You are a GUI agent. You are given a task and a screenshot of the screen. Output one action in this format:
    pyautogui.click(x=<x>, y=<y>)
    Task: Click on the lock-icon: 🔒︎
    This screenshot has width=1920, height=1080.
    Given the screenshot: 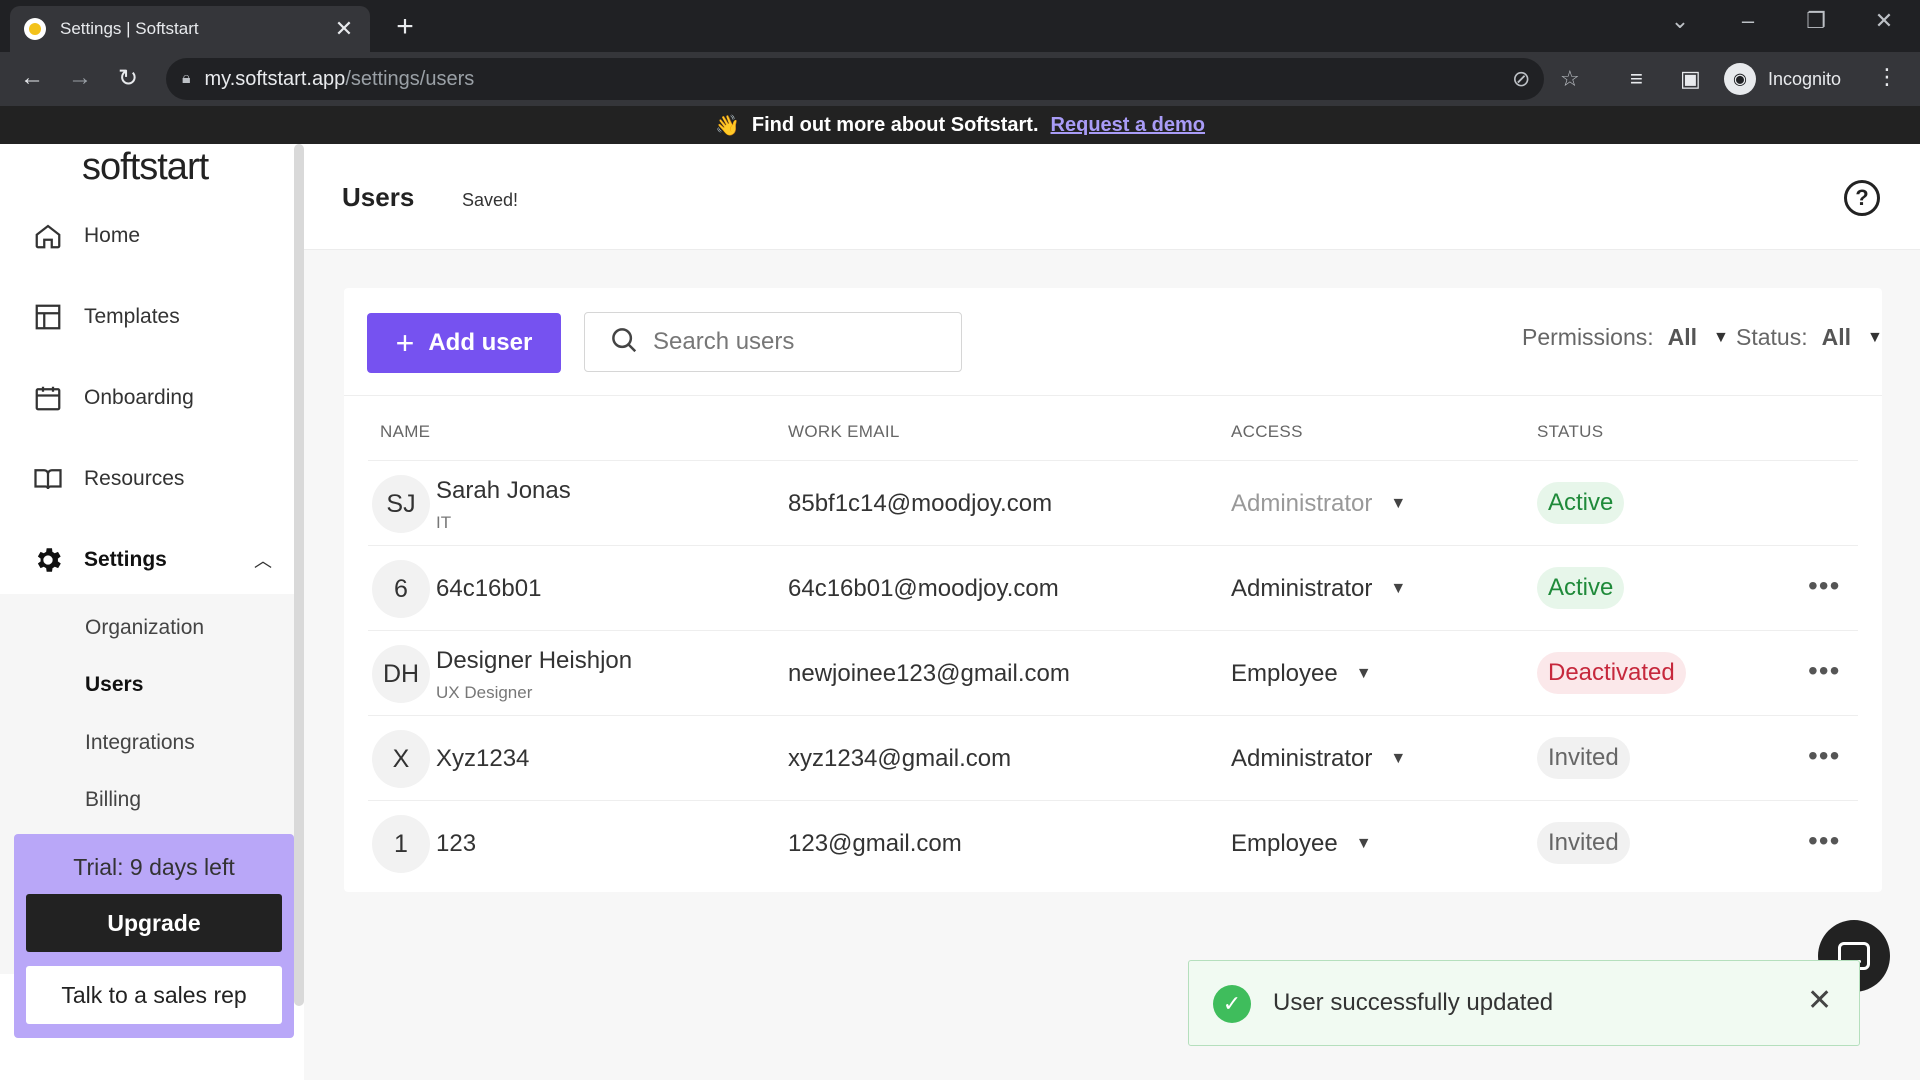 What is the action you would take?
    pyautogui.click(x=186, y=79)
    